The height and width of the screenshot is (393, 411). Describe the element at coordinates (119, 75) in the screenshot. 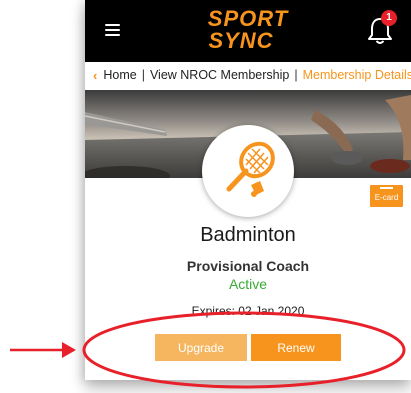

I see `breadcrumb-home: Home` at that location.